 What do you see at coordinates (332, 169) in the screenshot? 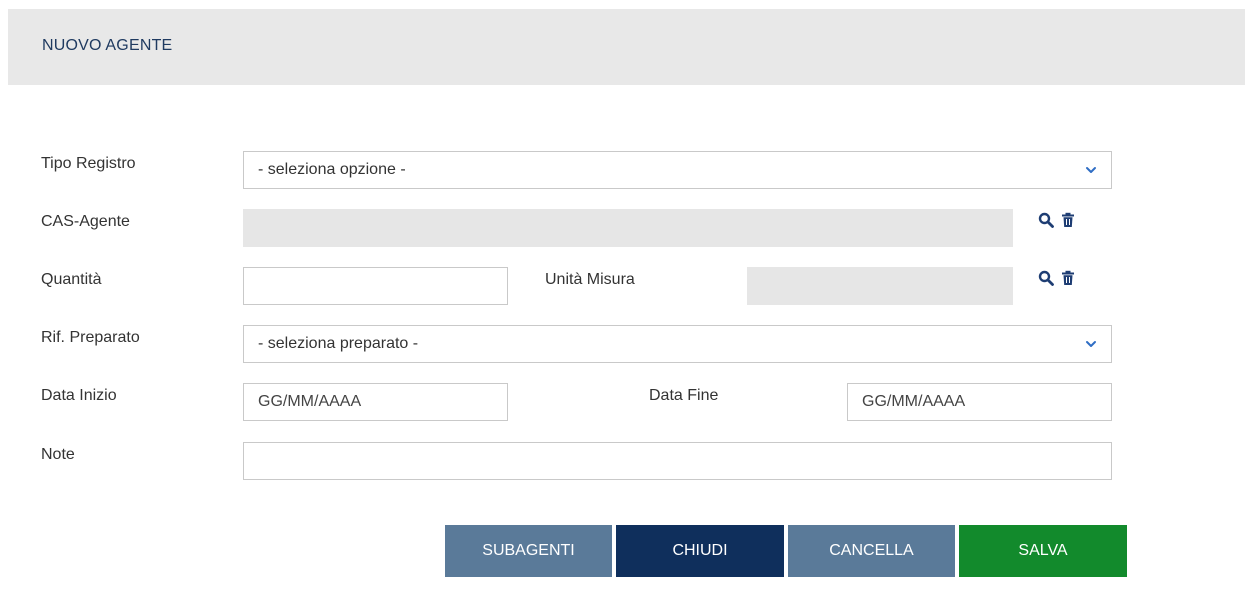
I see `tipo-registro-value: - seleziona opzione -` at bounding box center [332, 169].